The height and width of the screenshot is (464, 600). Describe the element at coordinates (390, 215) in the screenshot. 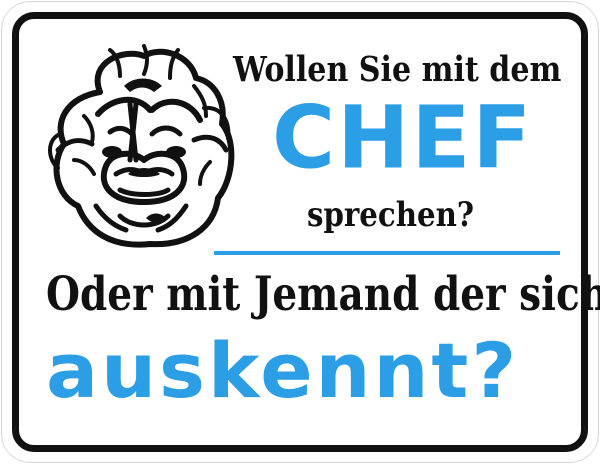

I see `headline-line-3: sprechen?` at that location.